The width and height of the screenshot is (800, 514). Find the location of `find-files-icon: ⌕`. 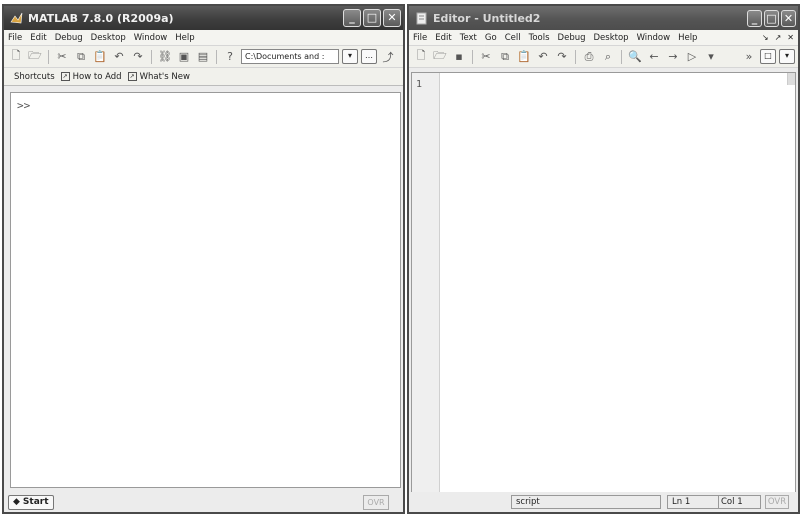

find-files-icon: ⌕ is located at coordinates (608, 57).